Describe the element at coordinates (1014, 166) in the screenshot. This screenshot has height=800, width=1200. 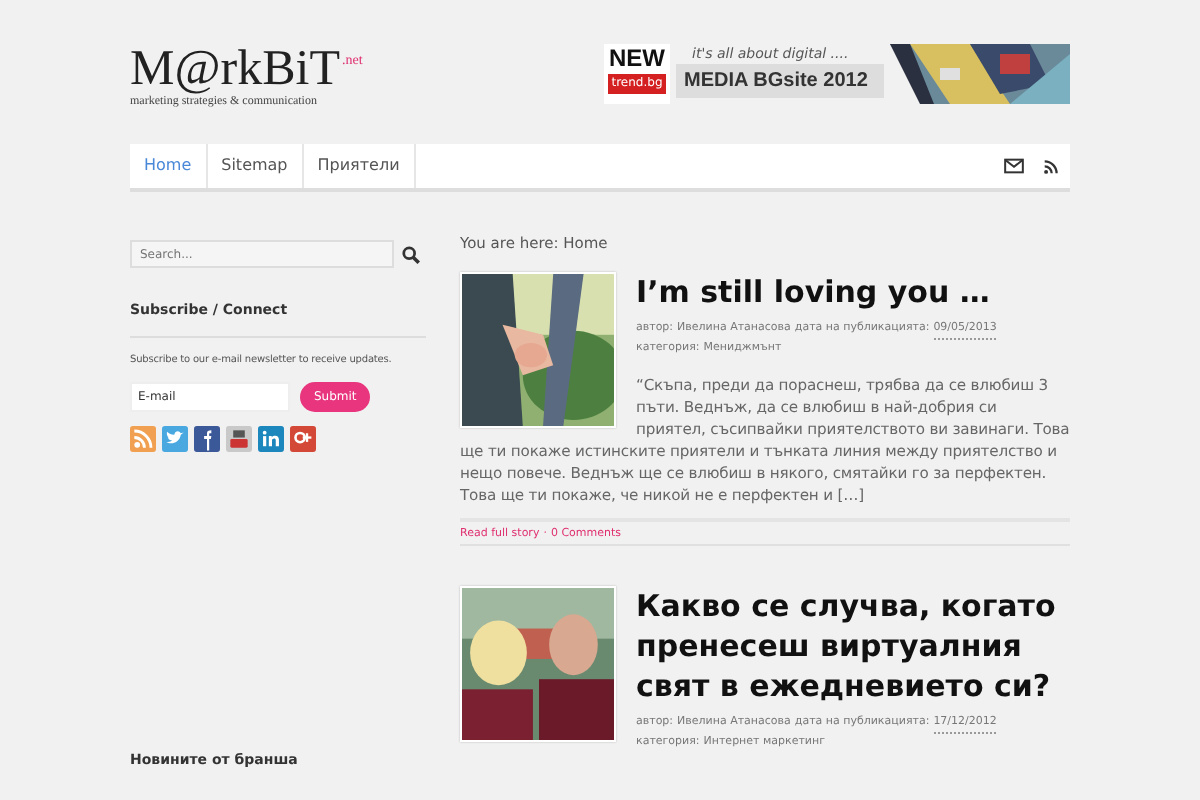
I see `mail-icon` at that location.